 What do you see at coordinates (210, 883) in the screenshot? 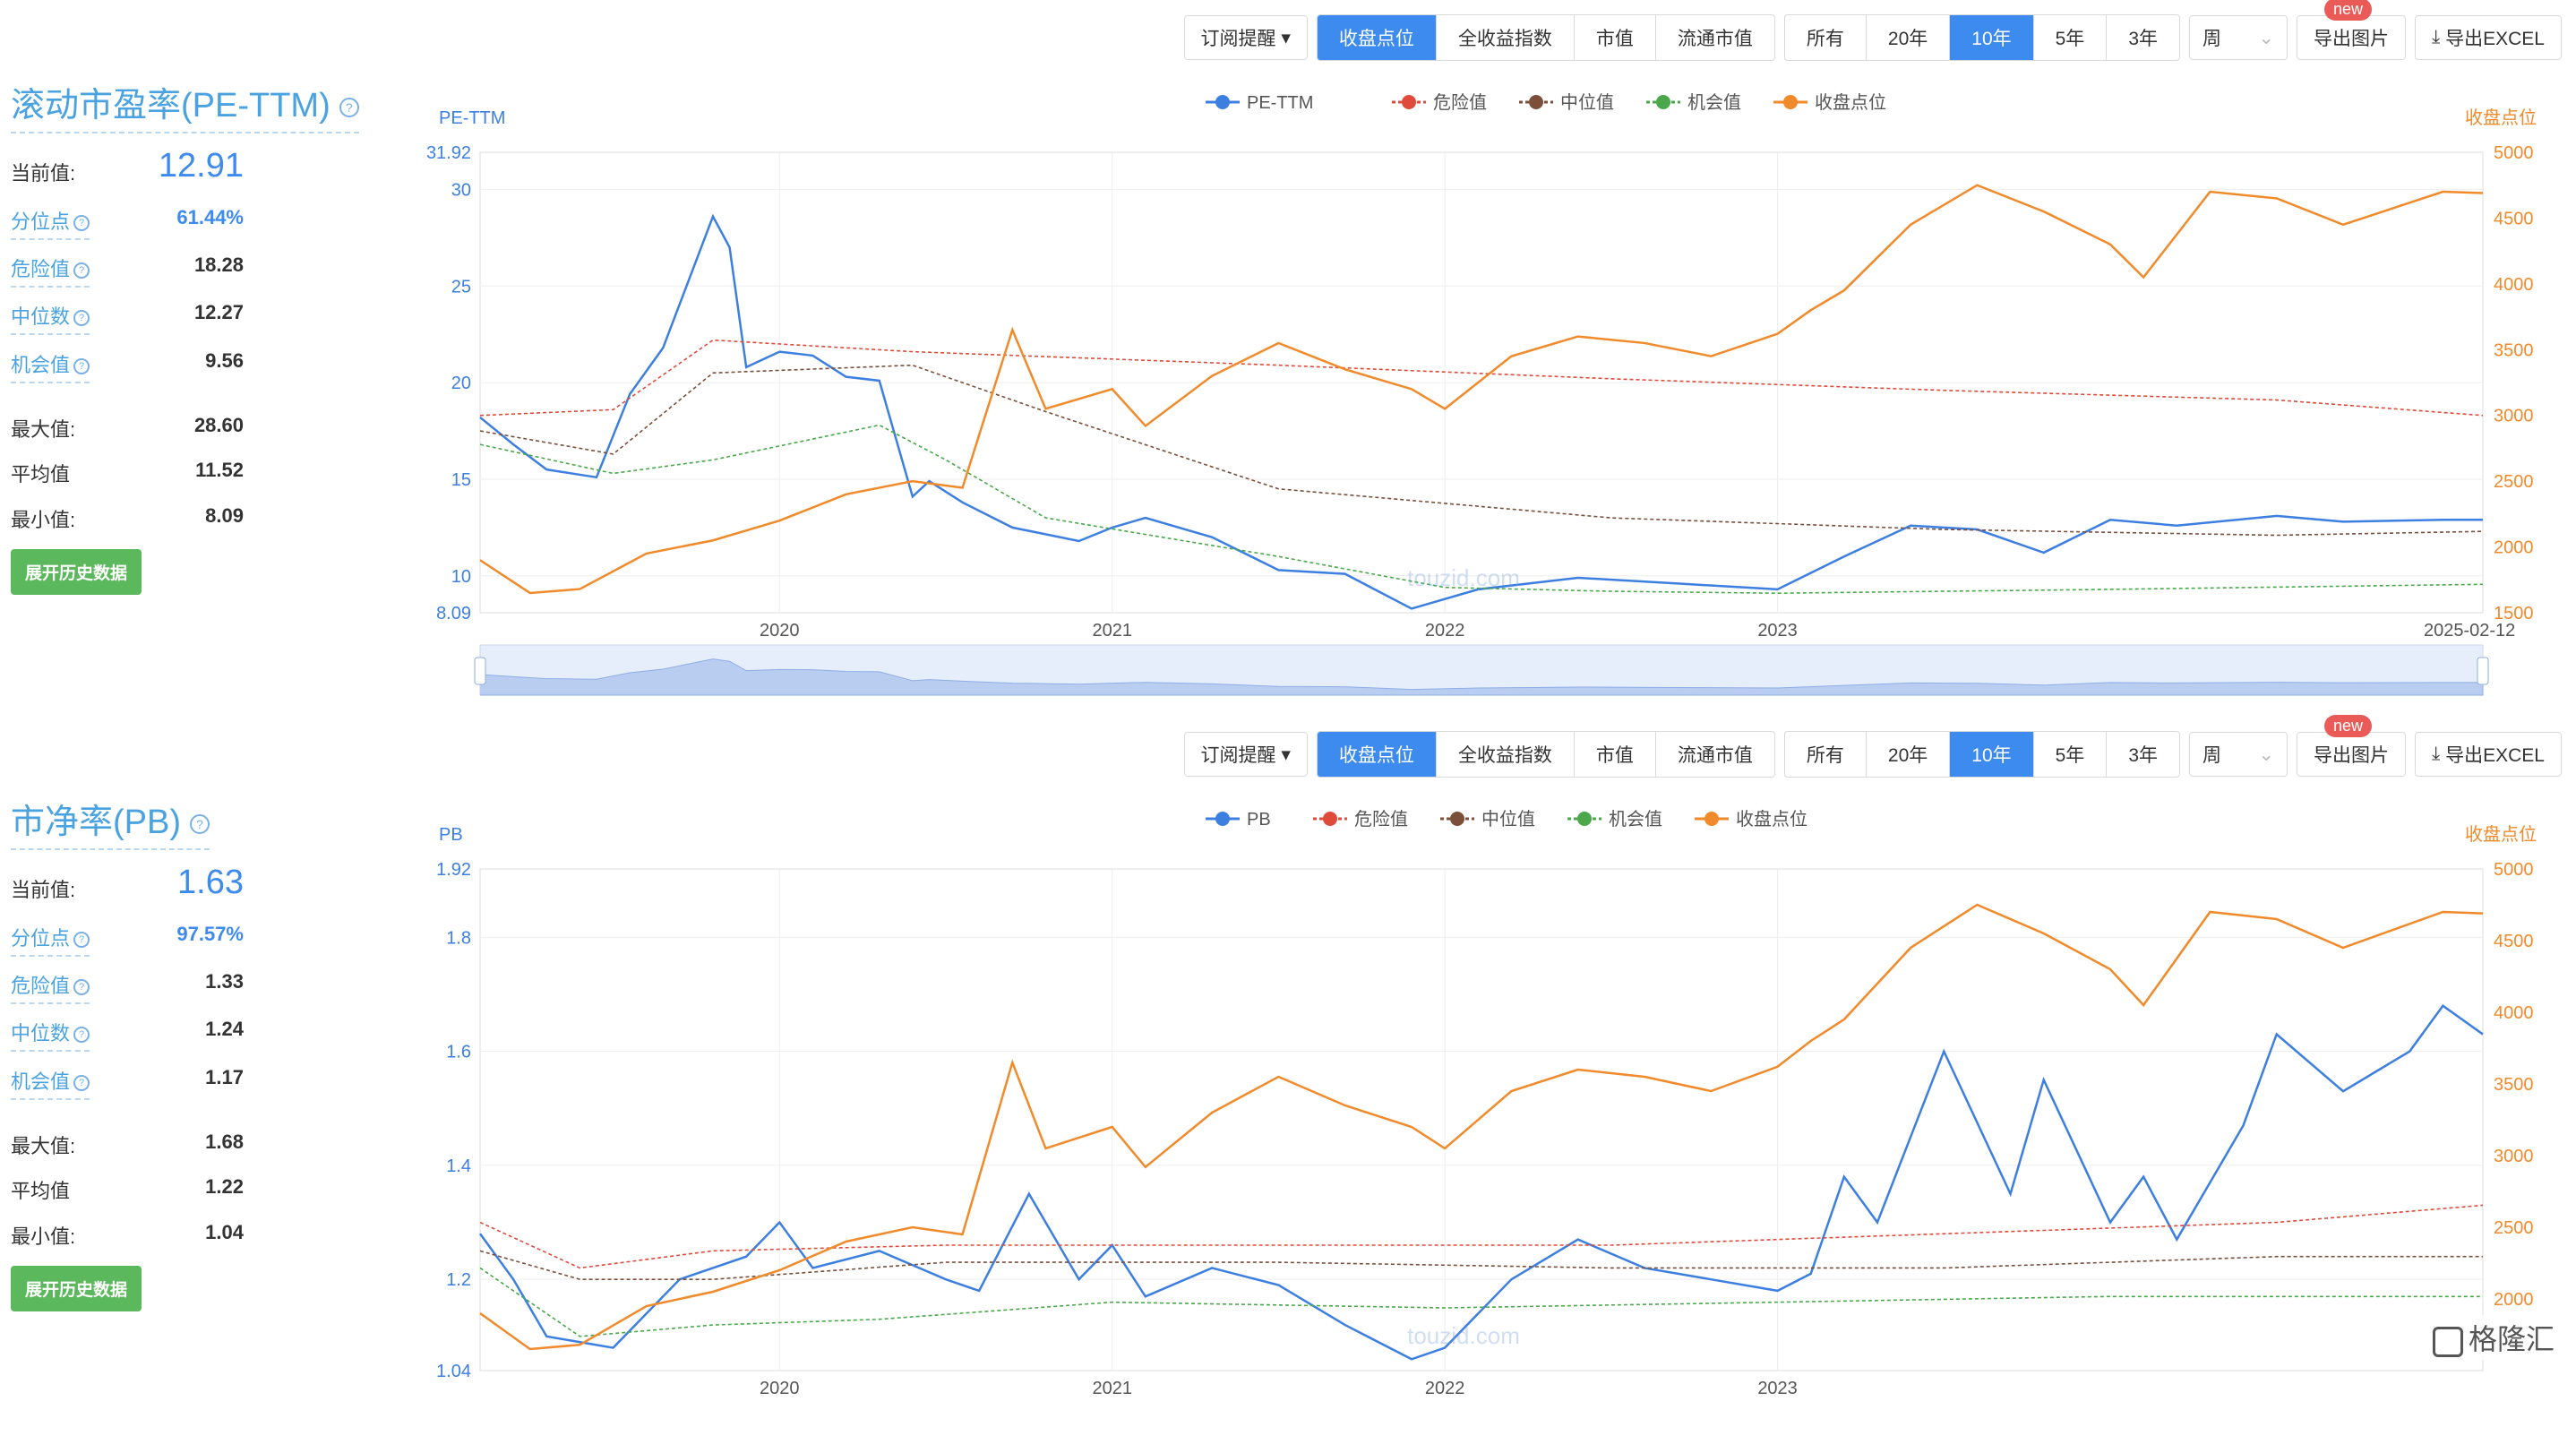
I see `current-value: 1.63` at bounding box center [210, 883].